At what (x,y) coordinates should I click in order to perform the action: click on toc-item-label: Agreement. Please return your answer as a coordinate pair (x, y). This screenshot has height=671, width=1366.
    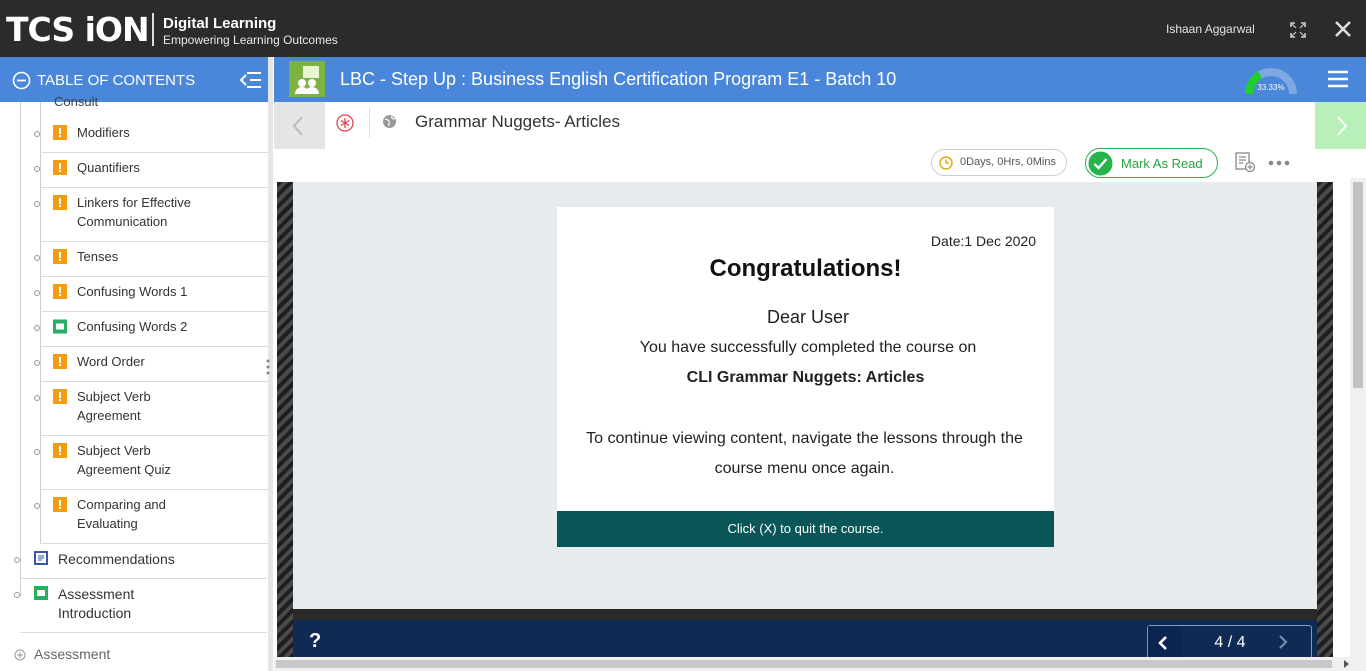
    Looking at the image, I should click on (109, 415).